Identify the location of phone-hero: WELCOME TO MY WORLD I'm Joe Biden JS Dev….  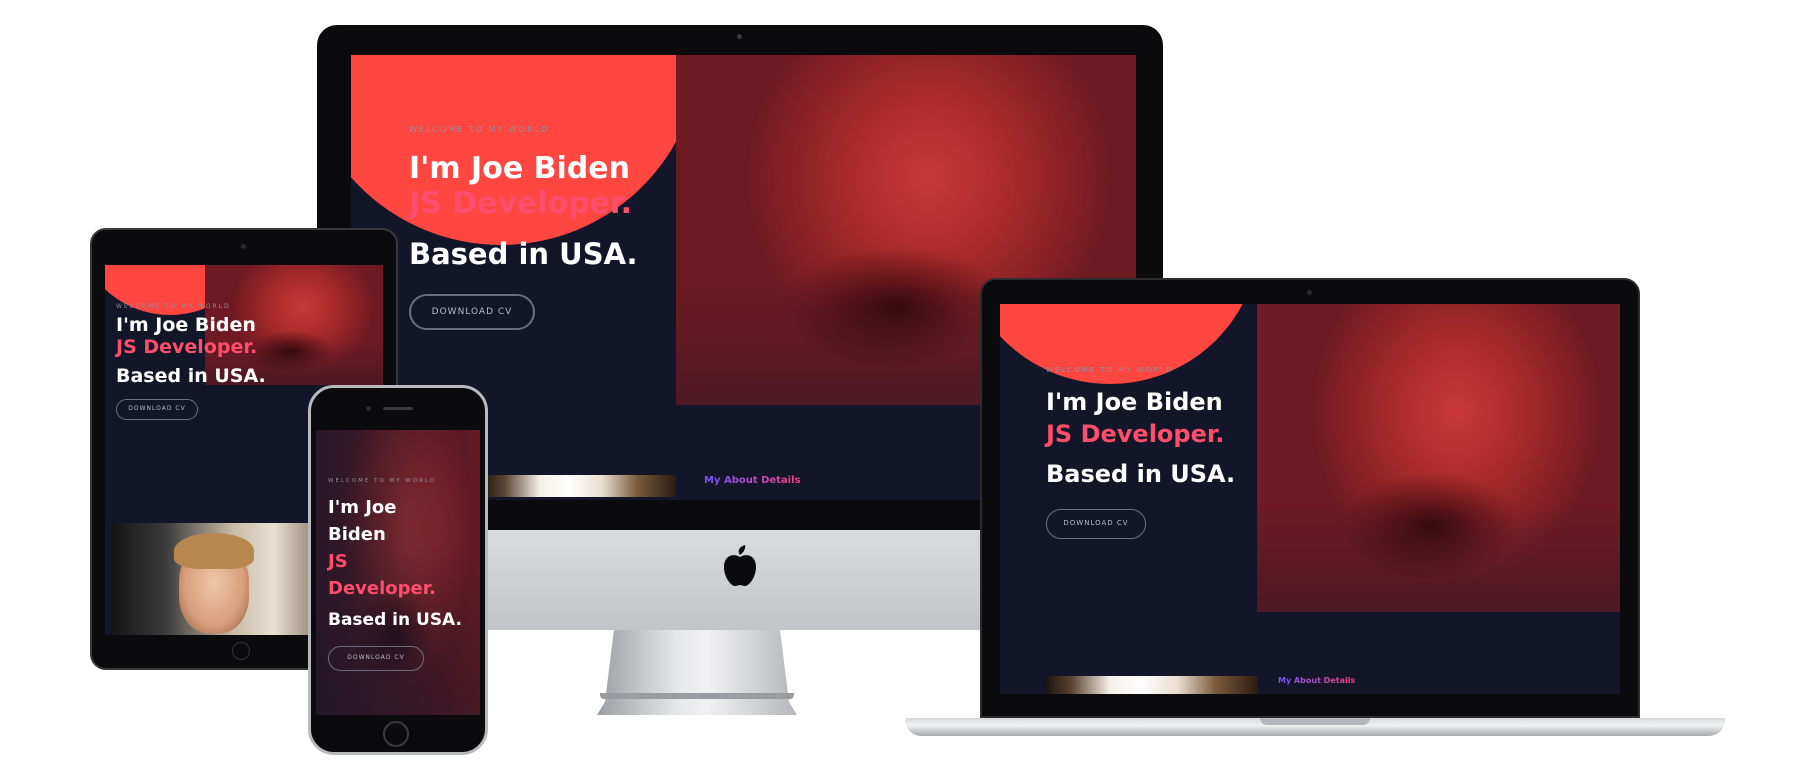
(395, 575).